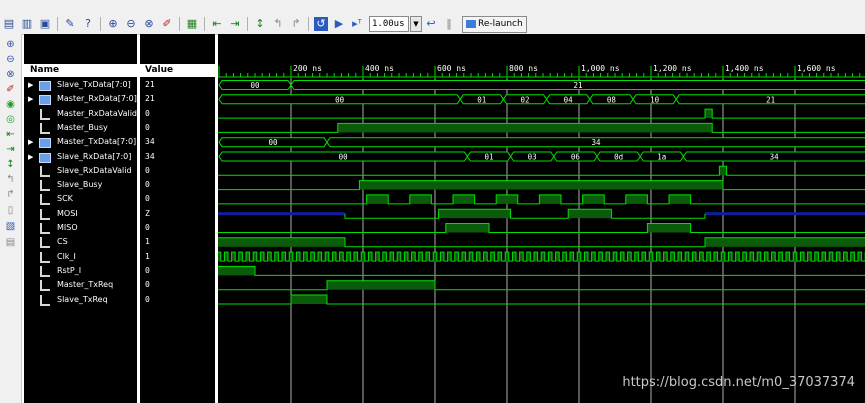  Describe the element at coordinates (389, 24) in the screenshot. I see `run-time-input: 1.00us` at that location.